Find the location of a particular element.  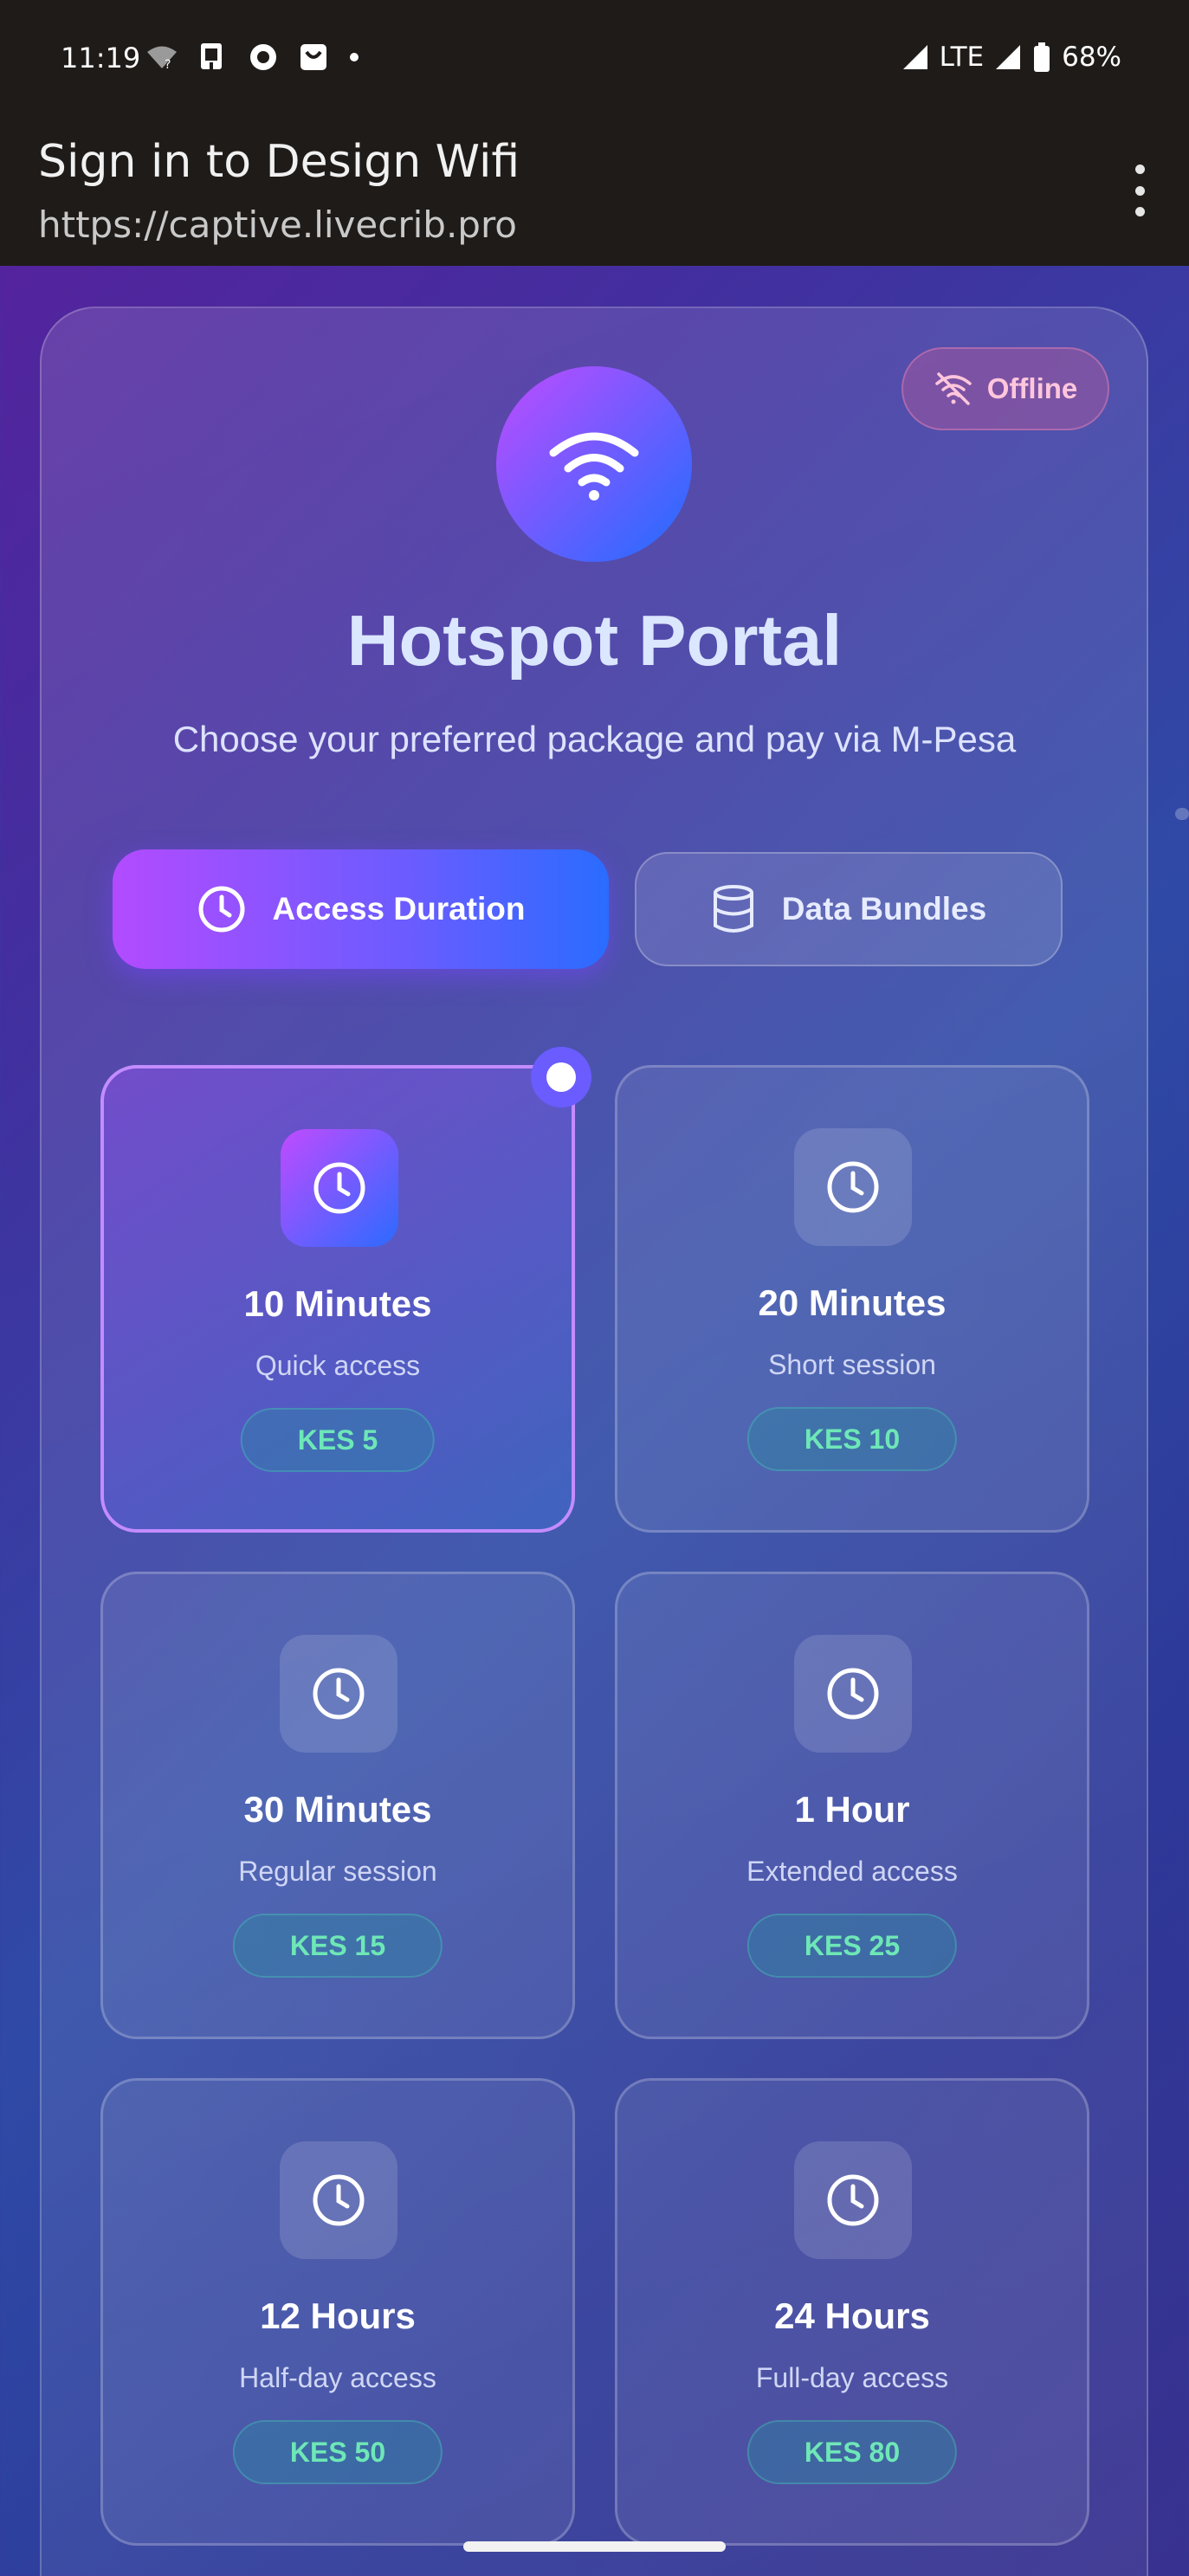

package-name: 12 Hours is located at coordinates (338, 2315).